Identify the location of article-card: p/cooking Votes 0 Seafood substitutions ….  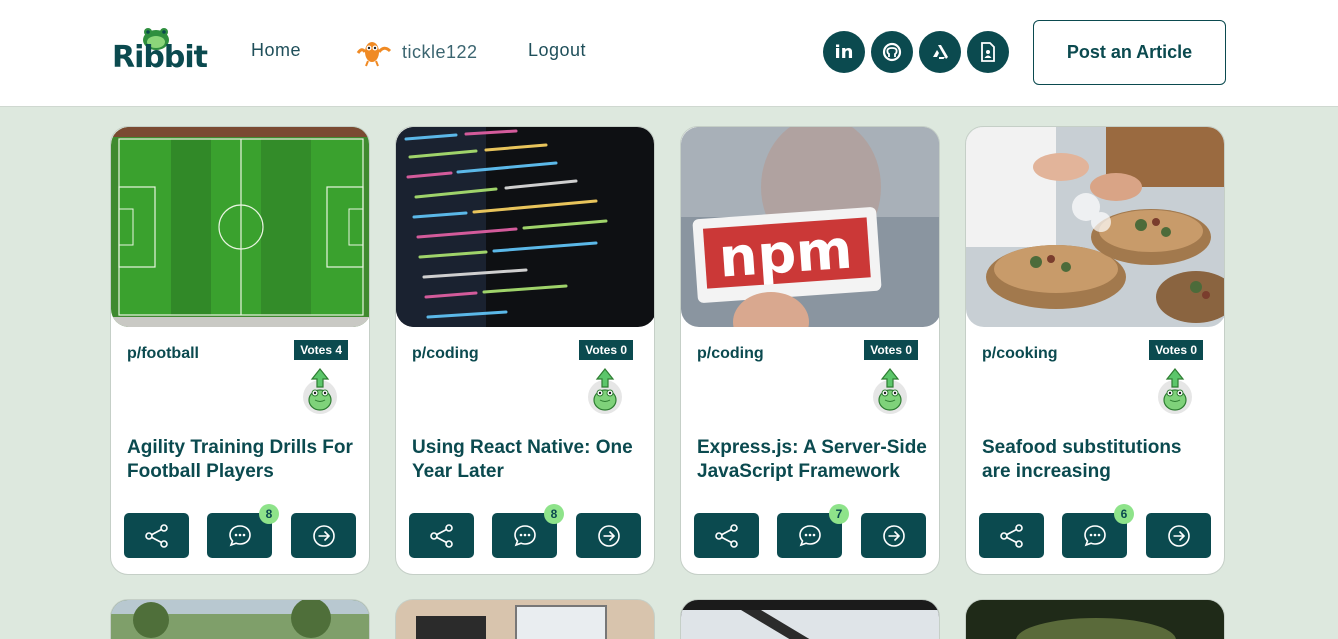
(1095, 350).